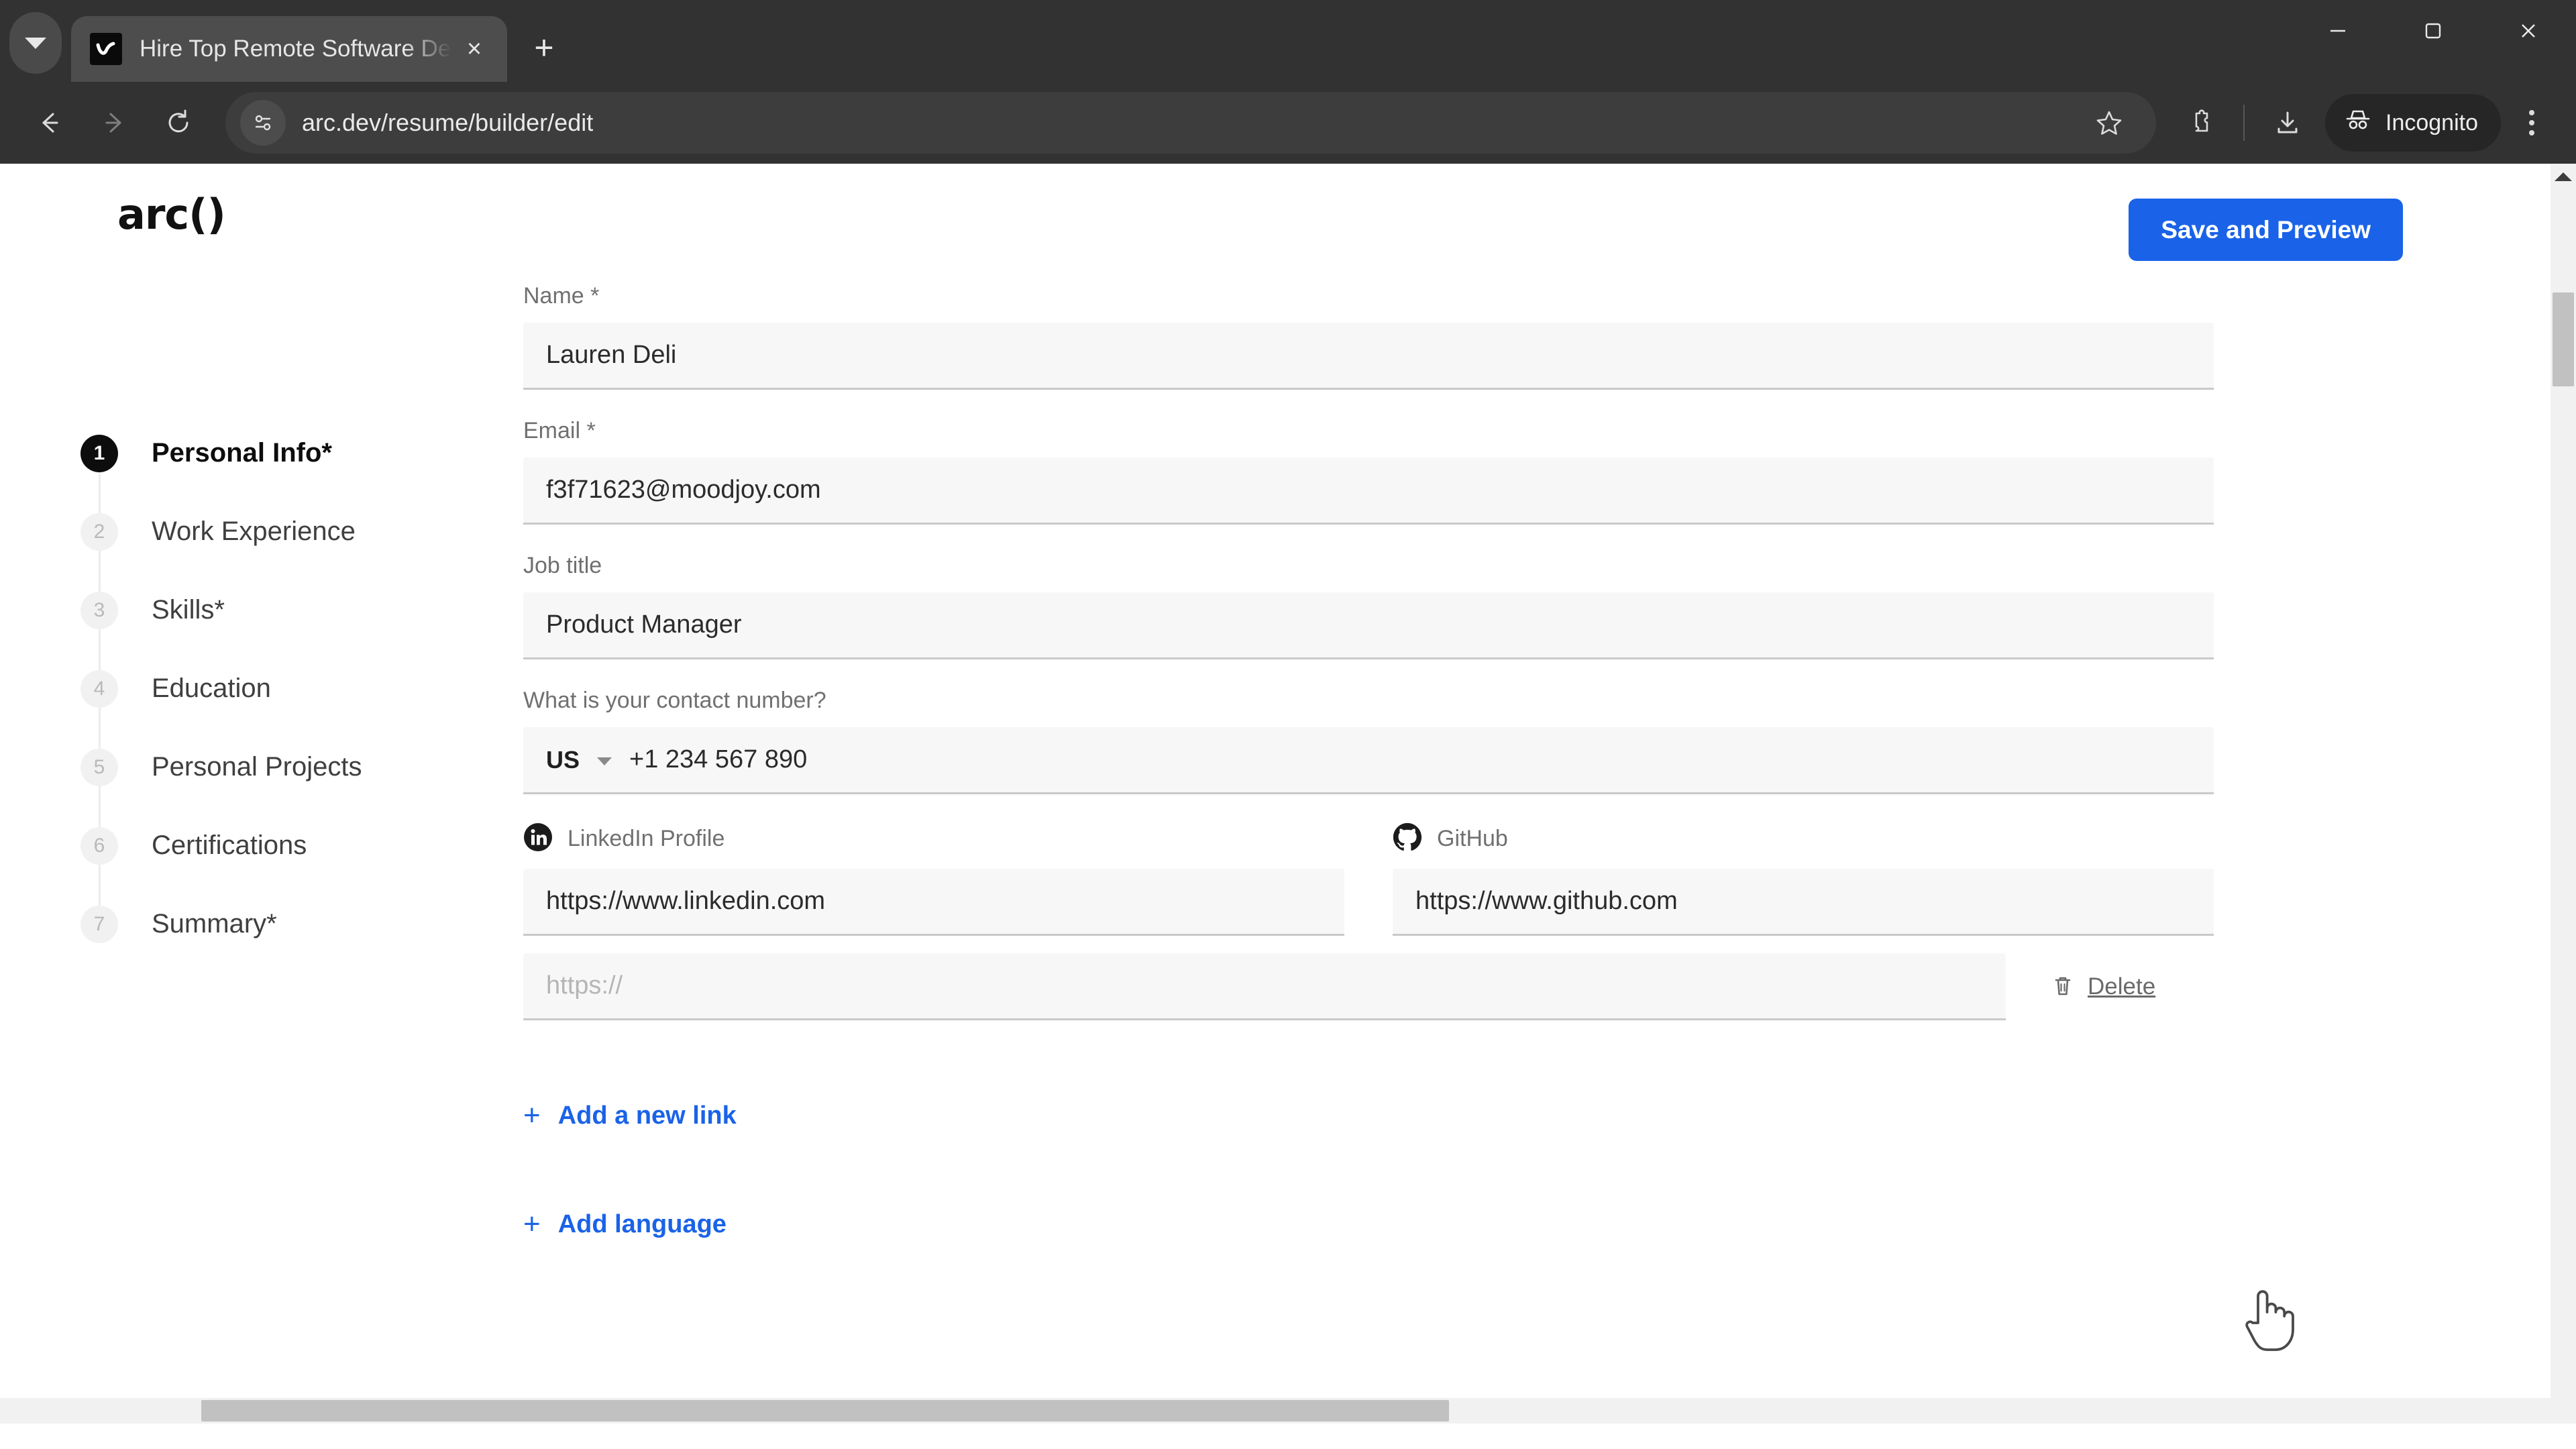  Describe the element at coordinates (297, 49) in the screenshot. I see `tab-title: Hire Top Remote Software Deve` at that location.